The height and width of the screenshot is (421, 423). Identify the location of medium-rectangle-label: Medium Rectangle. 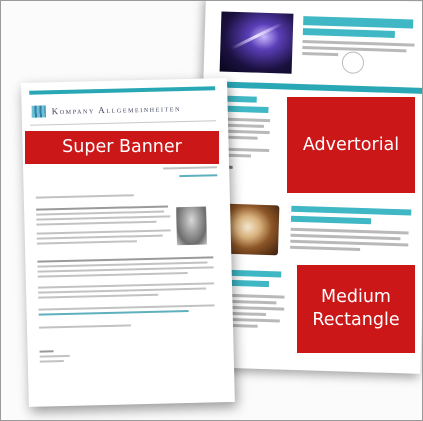
(356, 309).